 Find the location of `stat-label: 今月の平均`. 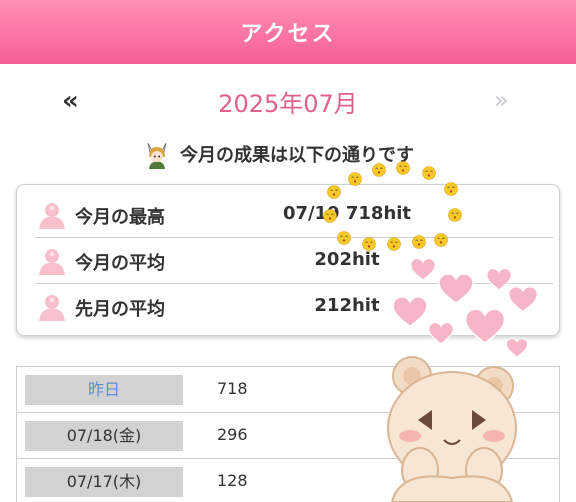

stat-label: 今月の平均 is located at coordinates (120, 263).